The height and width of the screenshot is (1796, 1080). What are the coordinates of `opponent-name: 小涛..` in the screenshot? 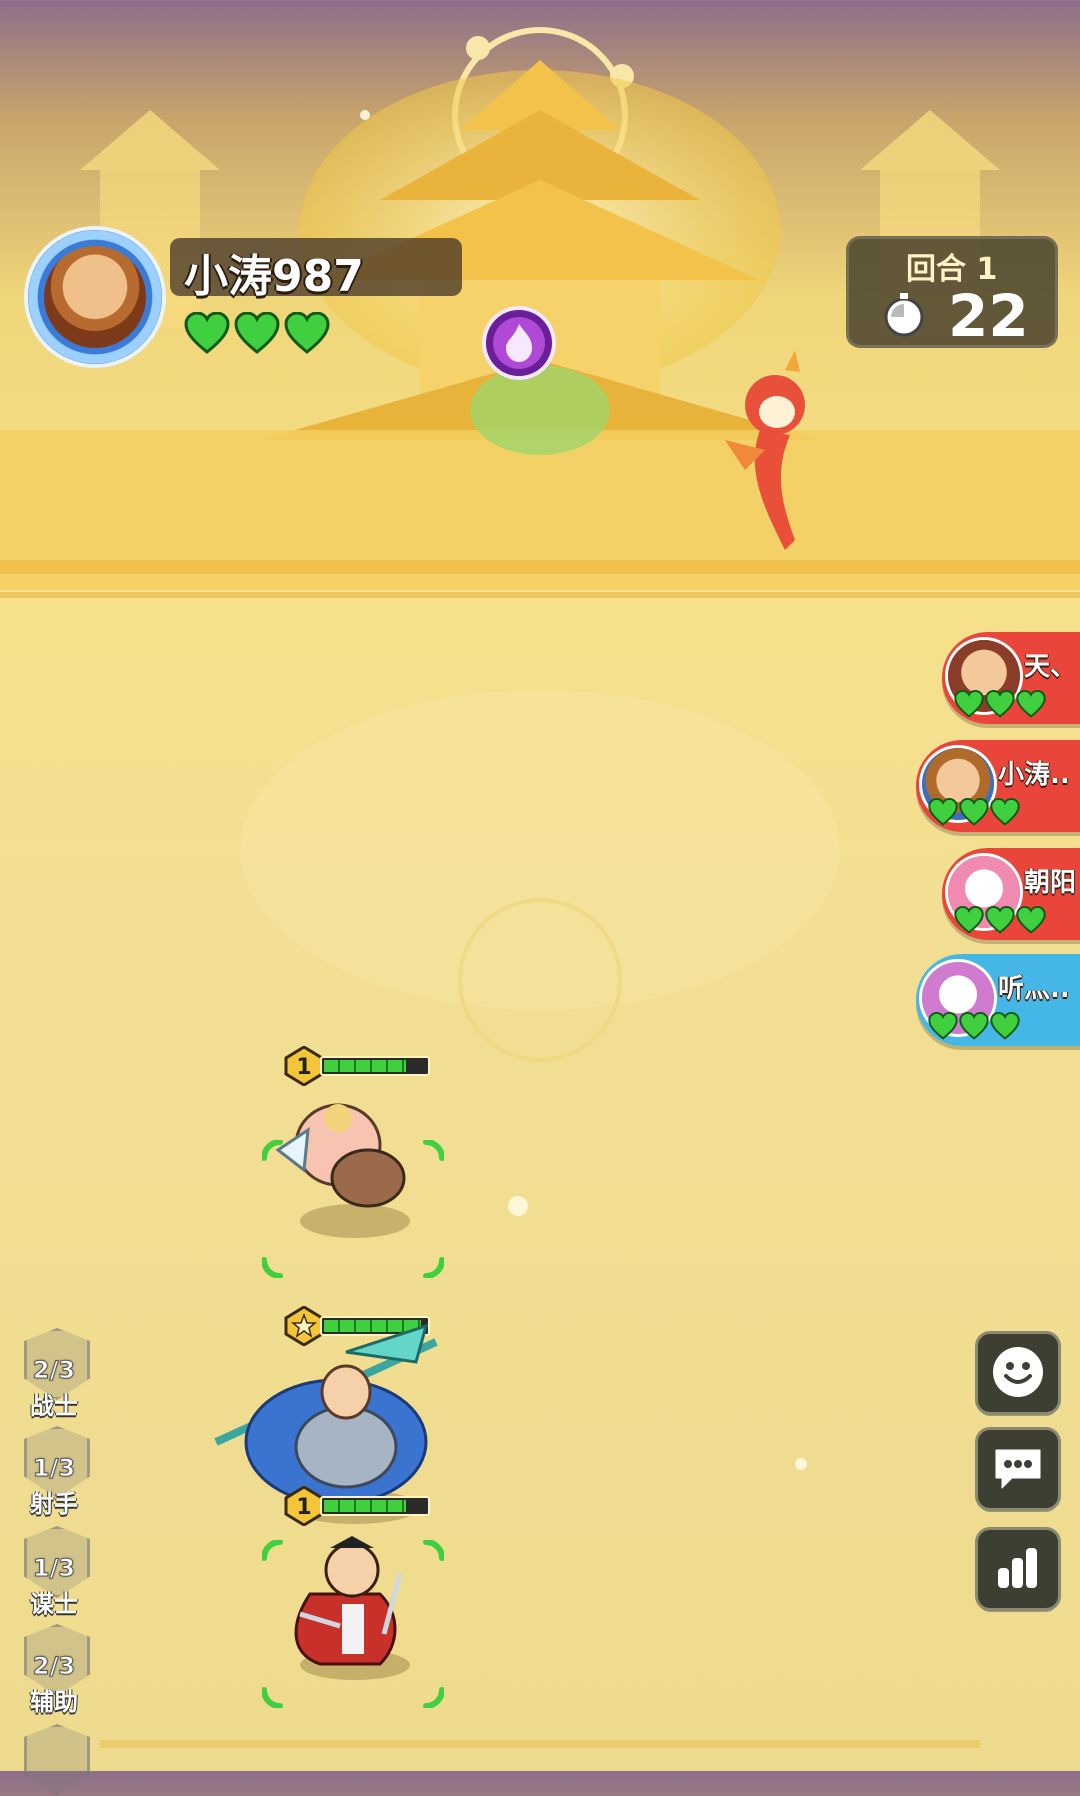 It's located at (1034, 775).